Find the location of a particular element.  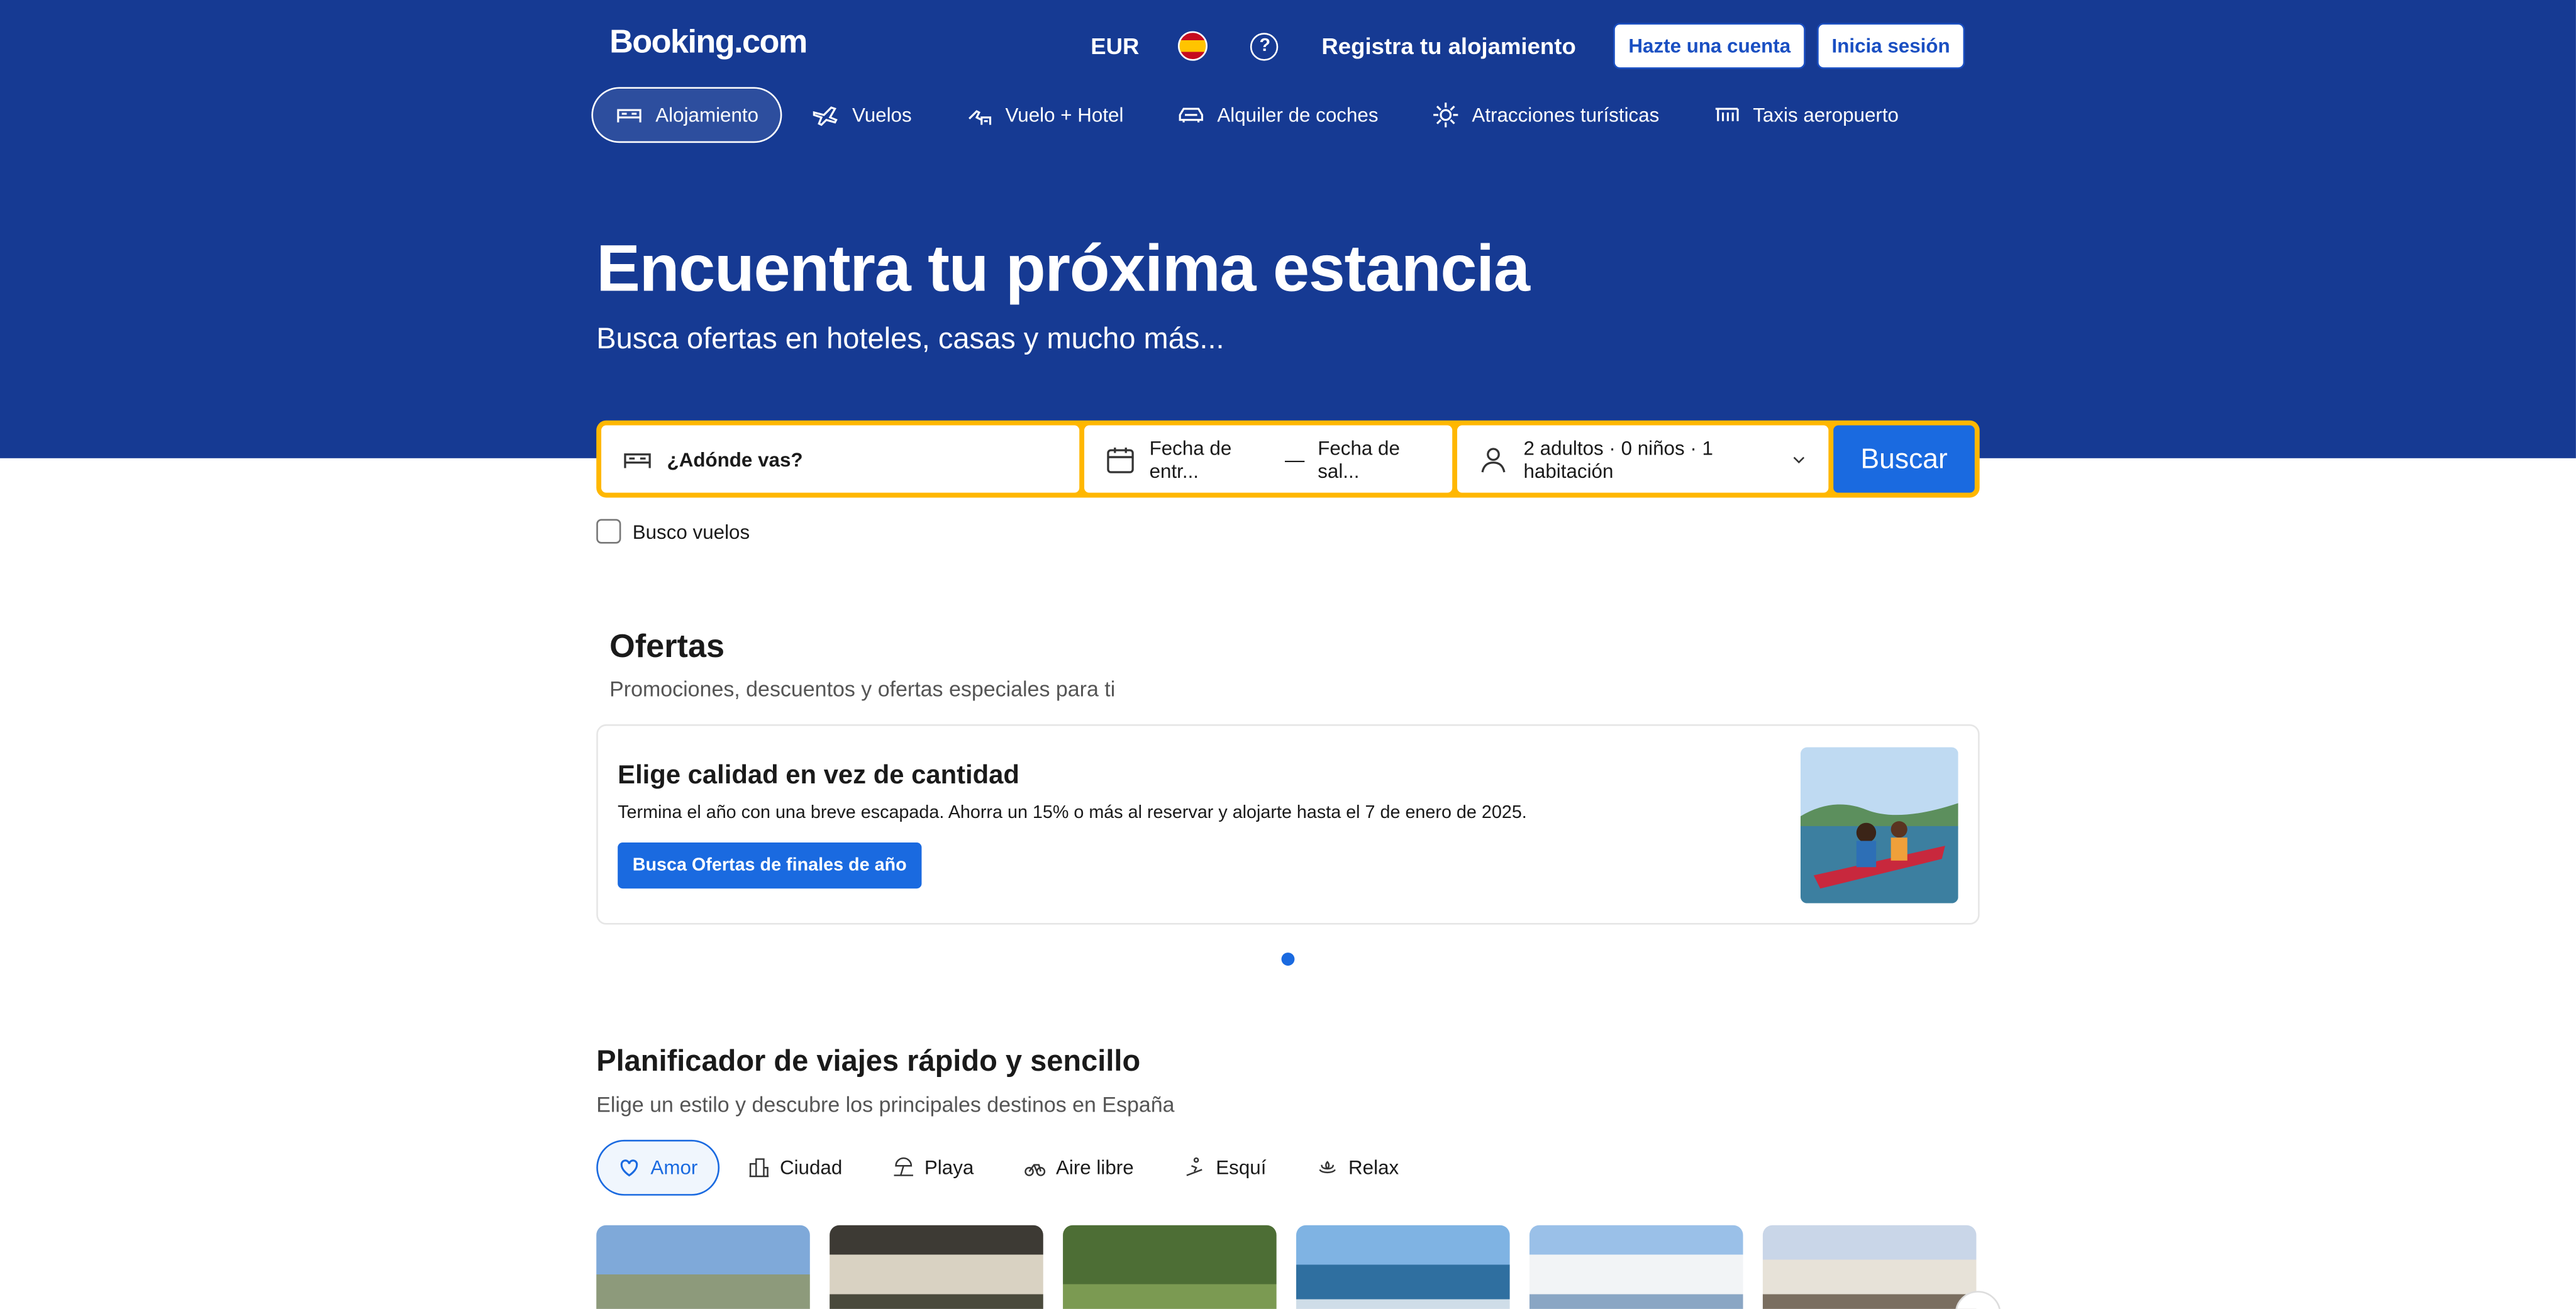

destination-thumbnails is located at coordinates (1286, 1267).